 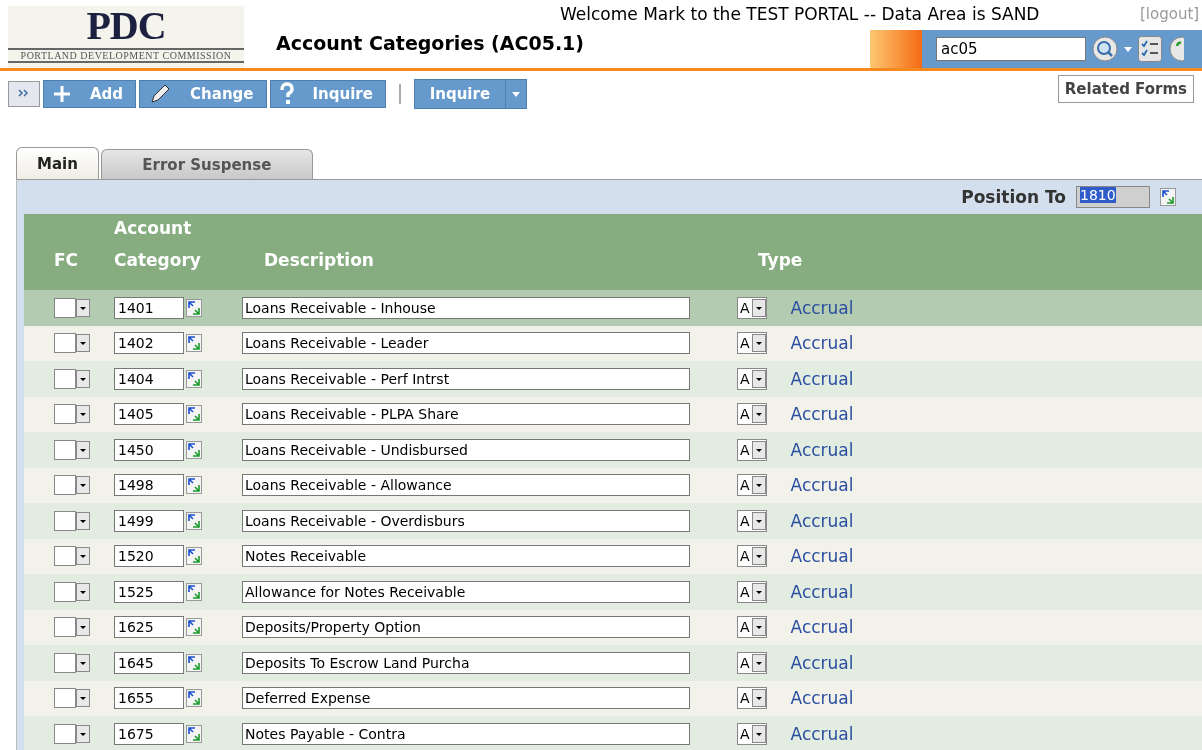 What do you see at coordinates (67, 260) in the screenshot?
I see `column-header: FC` at bounding box center [67, 260].